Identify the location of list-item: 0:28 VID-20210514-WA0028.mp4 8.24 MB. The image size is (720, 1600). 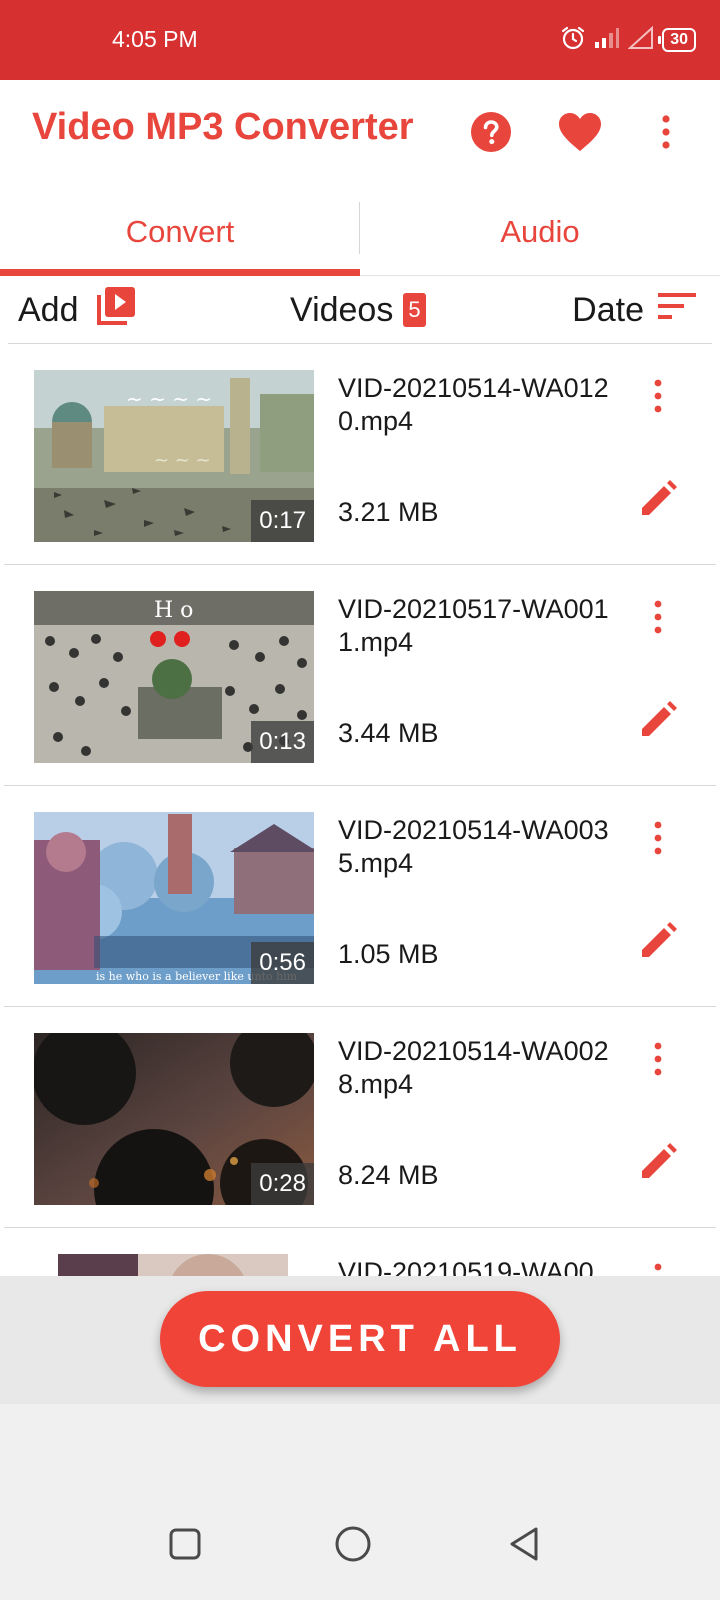
(360, 1117).